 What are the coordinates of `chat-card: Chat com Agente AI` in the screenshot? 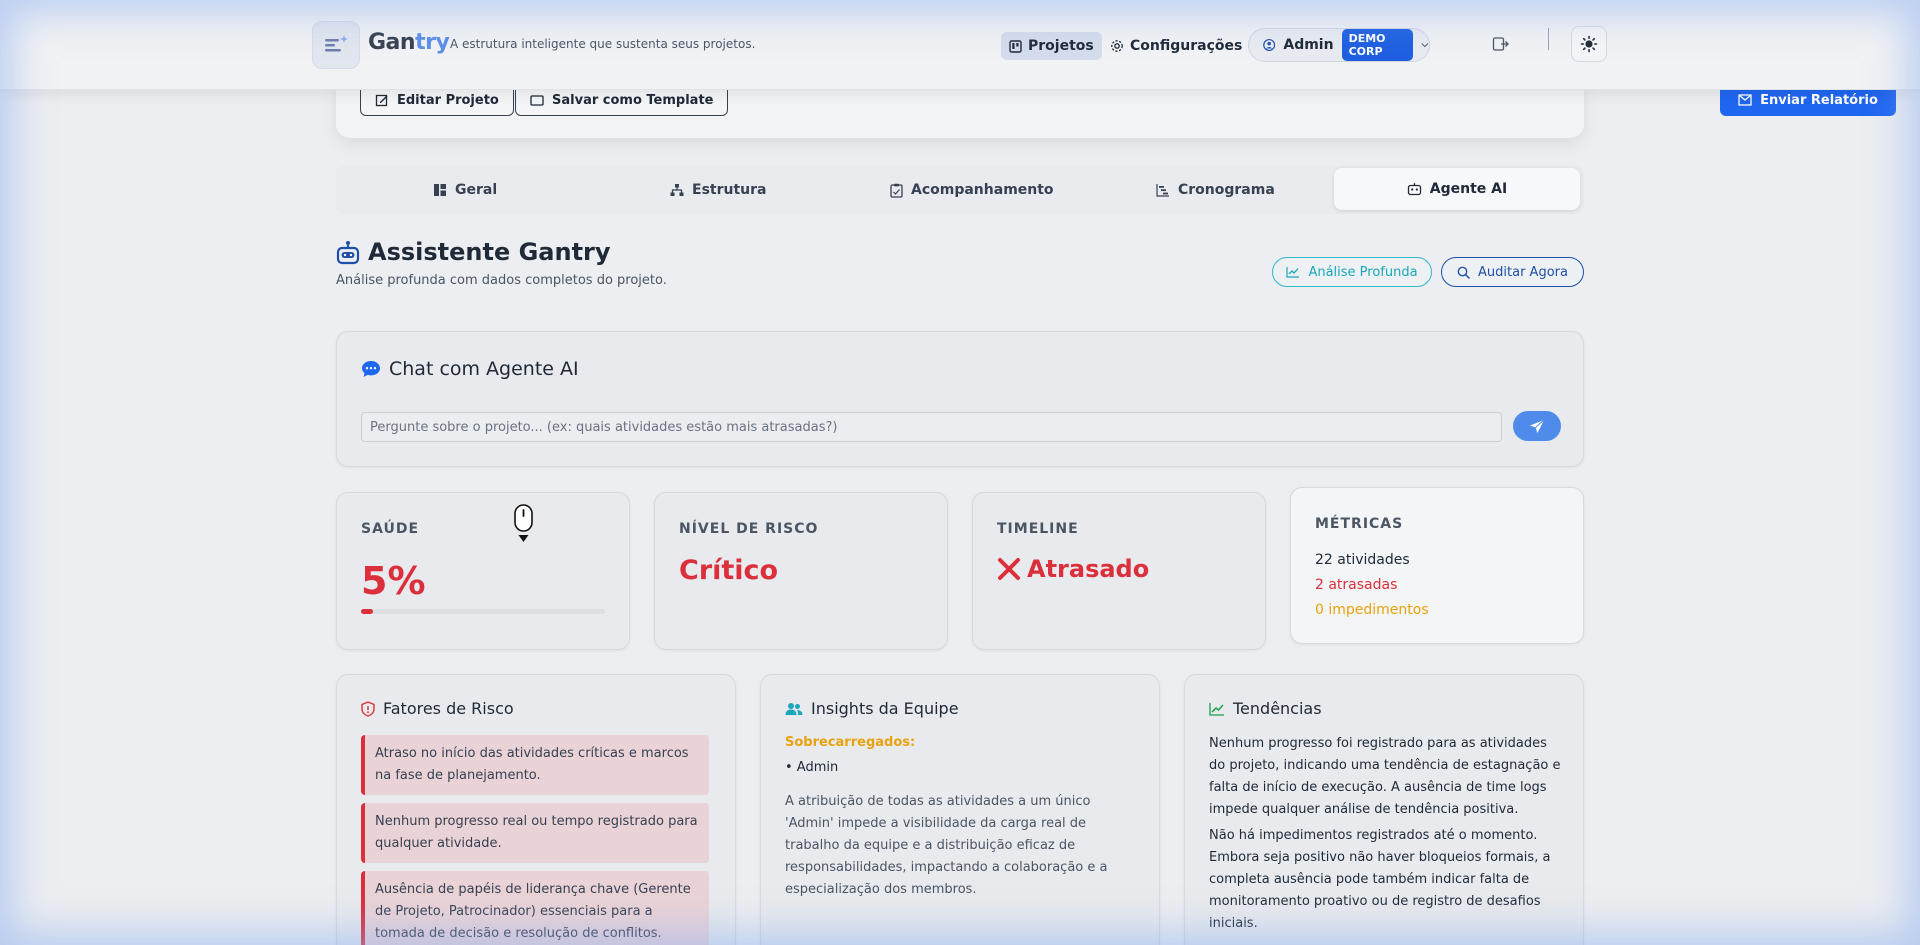 It's located at (960, 399).